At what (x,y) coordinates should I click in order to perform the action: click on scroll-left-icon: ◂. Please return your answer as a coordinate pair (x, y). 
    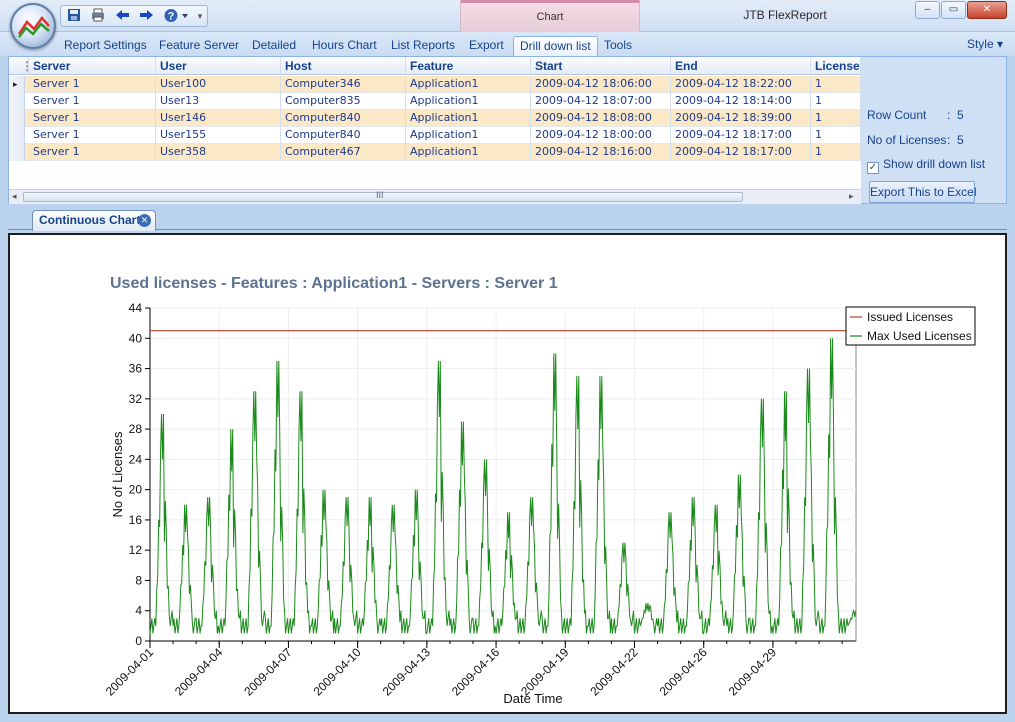
    Looking at the image, I should click on (14, 196).